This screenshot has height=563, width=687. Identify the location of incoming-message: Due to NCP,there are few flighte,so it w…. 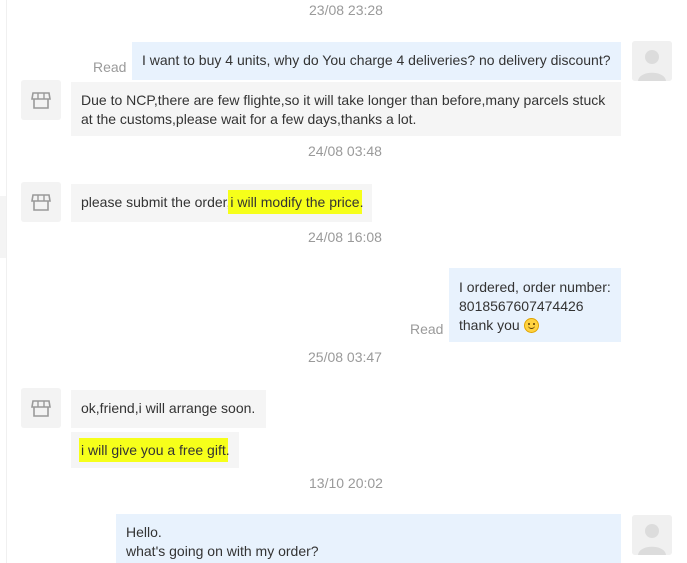
(346, 109).